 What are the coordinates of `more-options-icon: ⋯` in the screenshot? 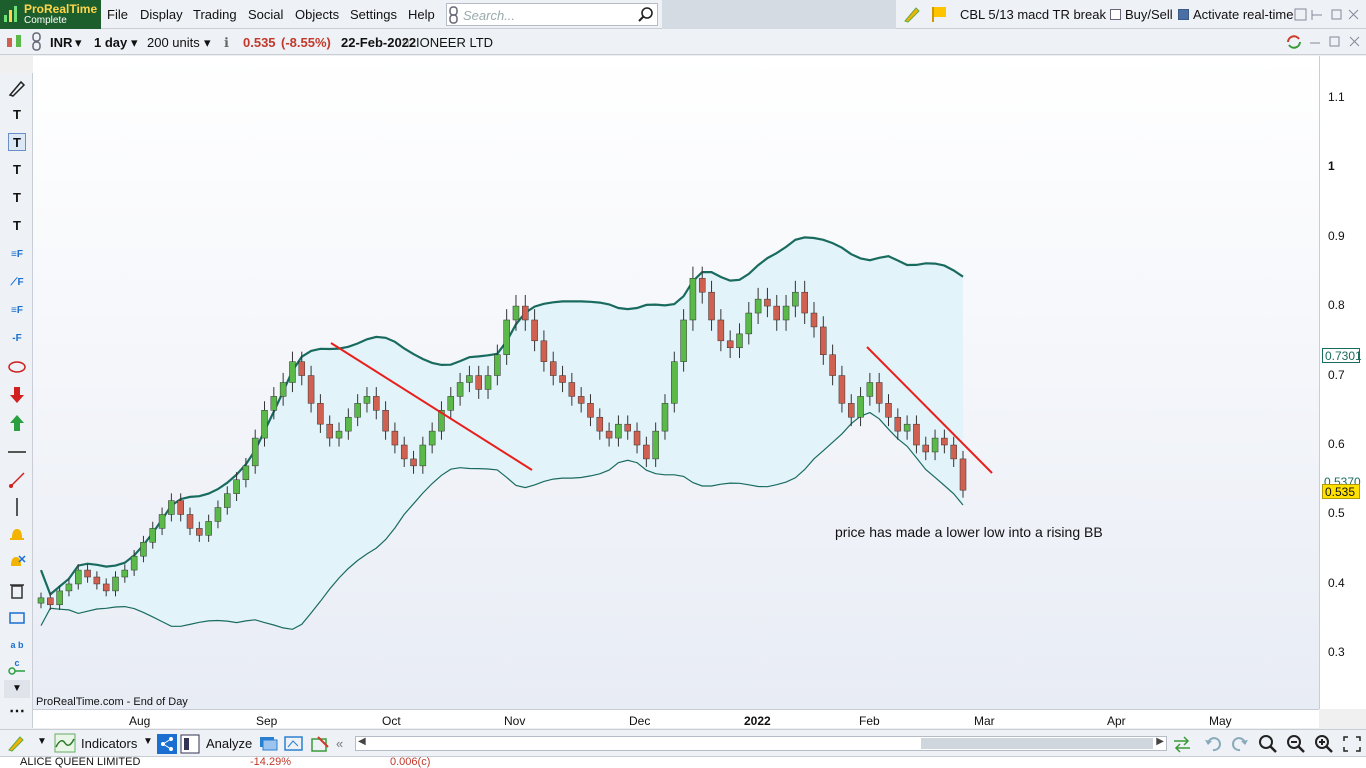 It's located at (17, 712).